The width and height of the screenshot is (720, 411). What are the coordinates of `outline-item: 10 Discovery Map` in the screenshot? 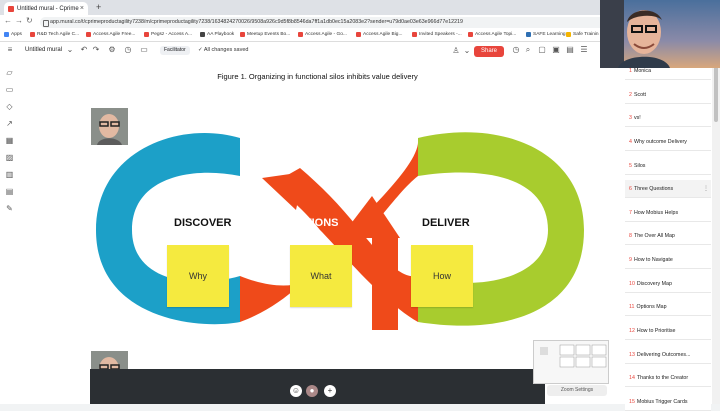 It's located at (668, 284).